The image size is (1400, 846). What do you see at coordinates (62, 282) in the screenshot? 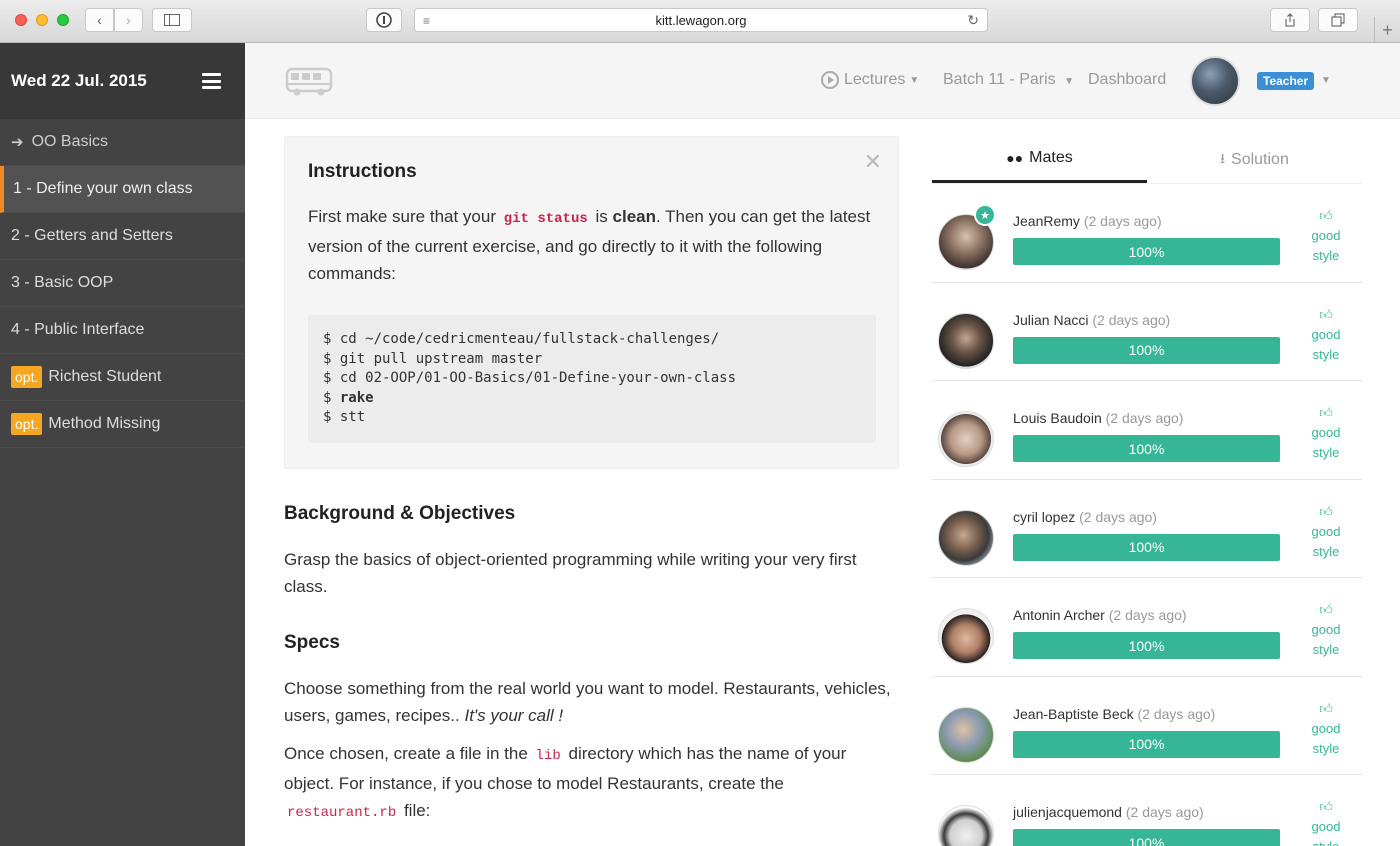
I see `sidebar-item-label: 3 - Basic OOP` at bounding box center [62, 282].